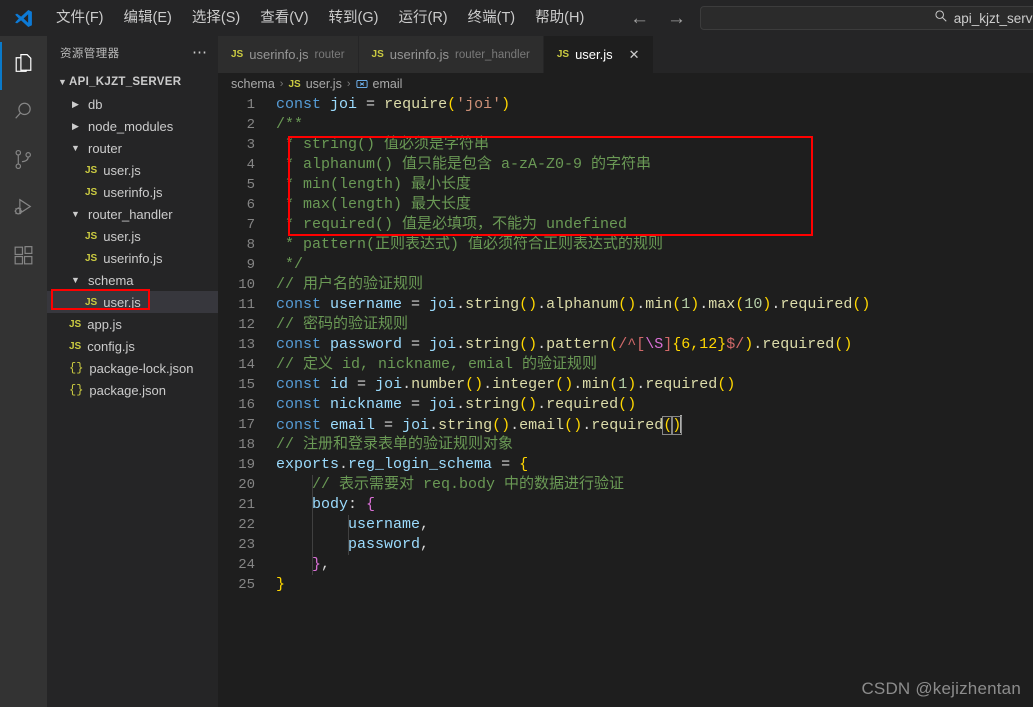 Image resolution: width=1033 pixels, height=707 pixels. I want to click on code-token: 1, so click(686, 304).